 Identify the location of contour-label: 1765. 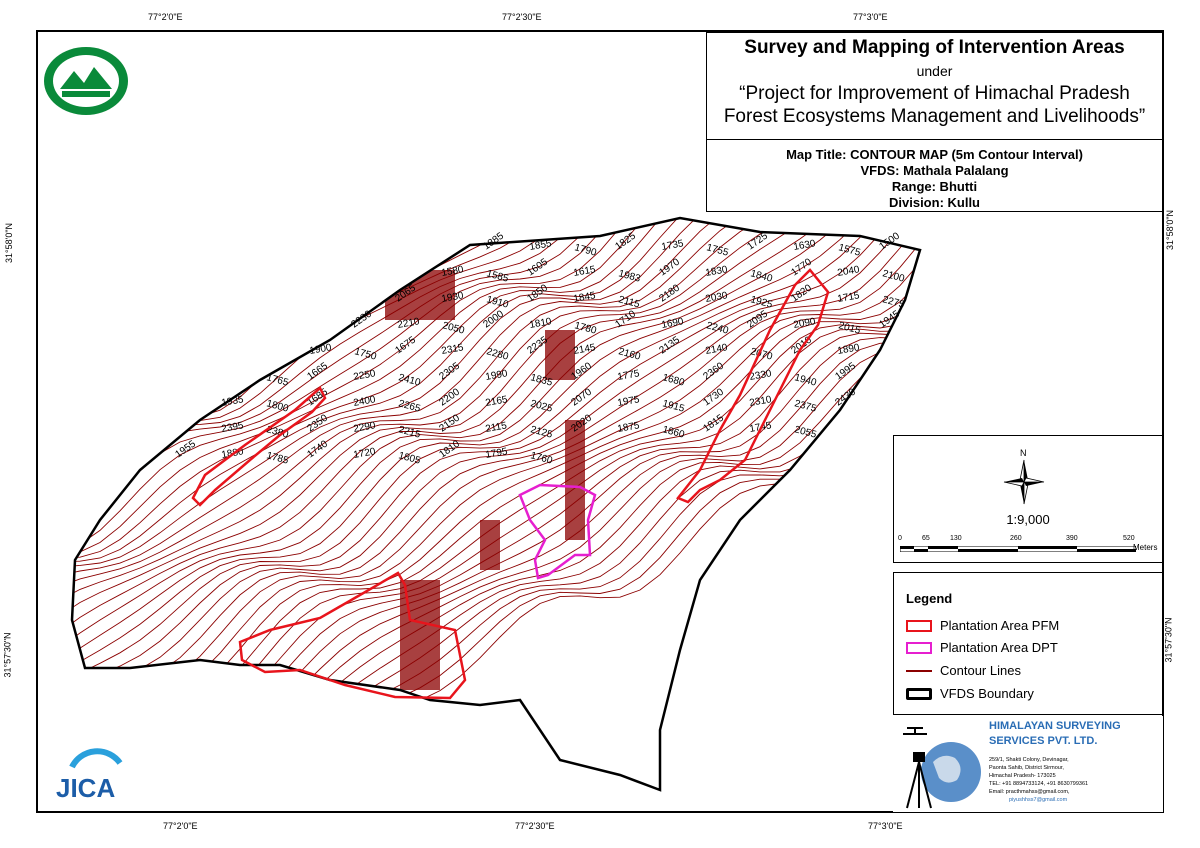
(277, 380).